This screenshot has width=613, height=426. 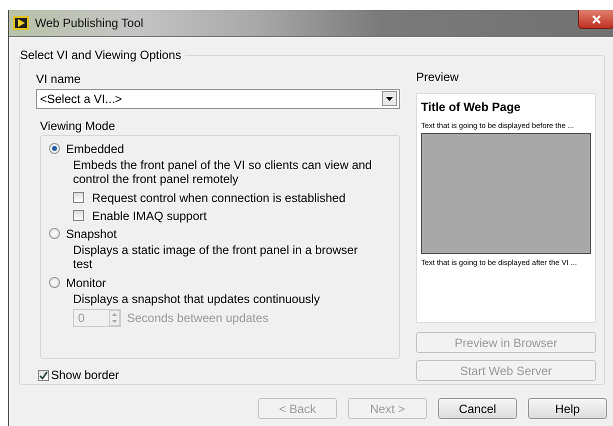 I want to click on checkbox-label: Request control when connection is established, so click(x=219, y=197).